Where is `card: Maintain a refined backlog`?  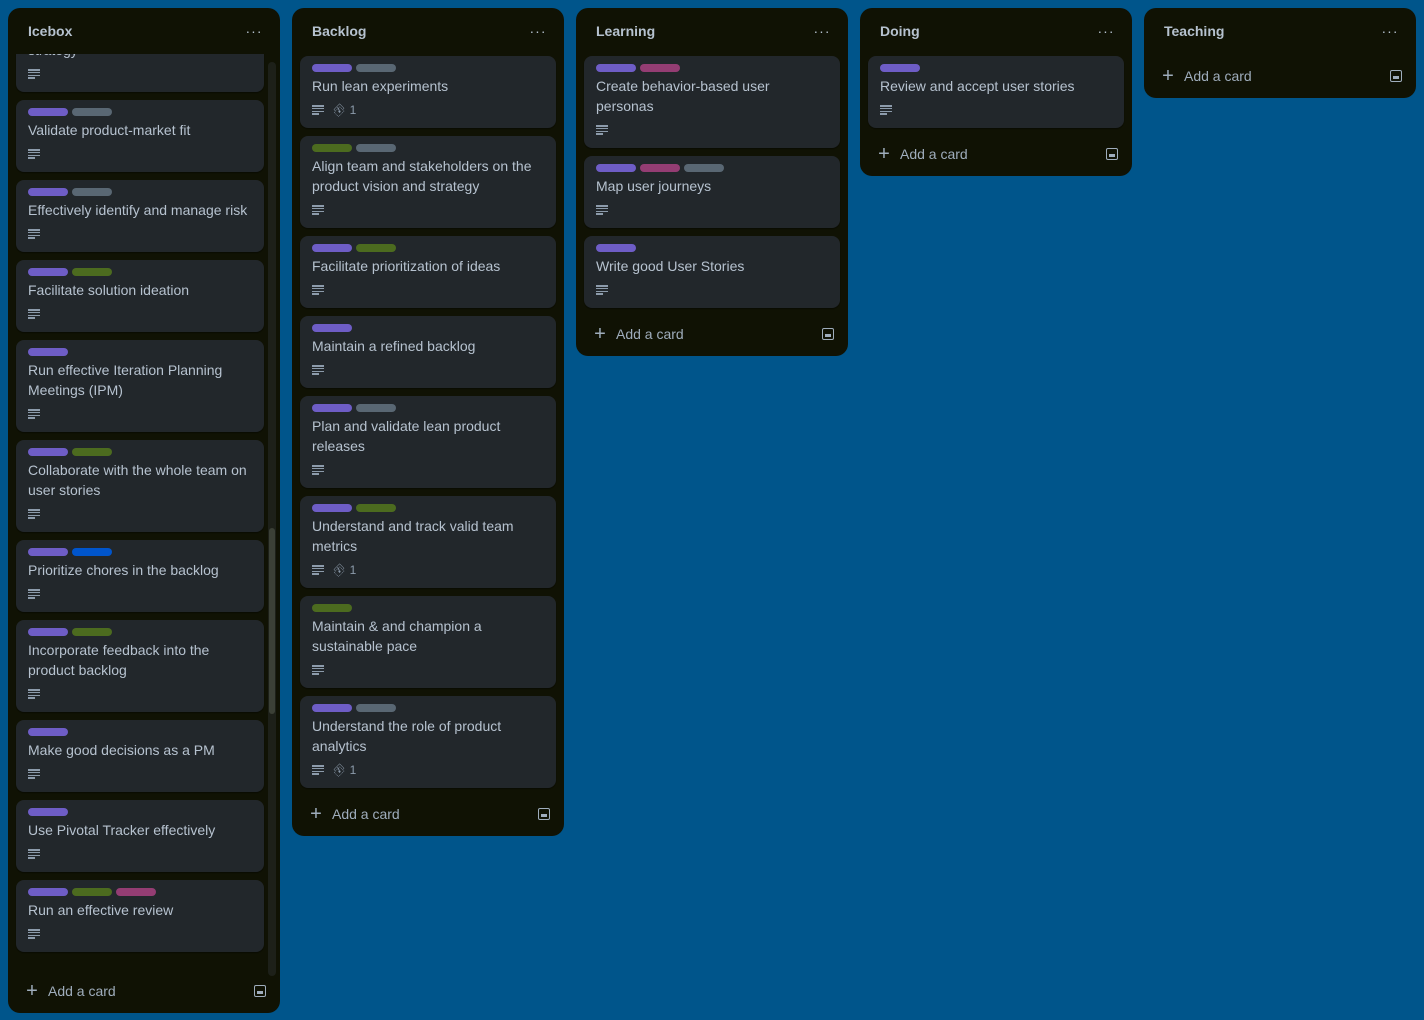
card: Maintain a refined backlog is located at coordinates (428, 352).